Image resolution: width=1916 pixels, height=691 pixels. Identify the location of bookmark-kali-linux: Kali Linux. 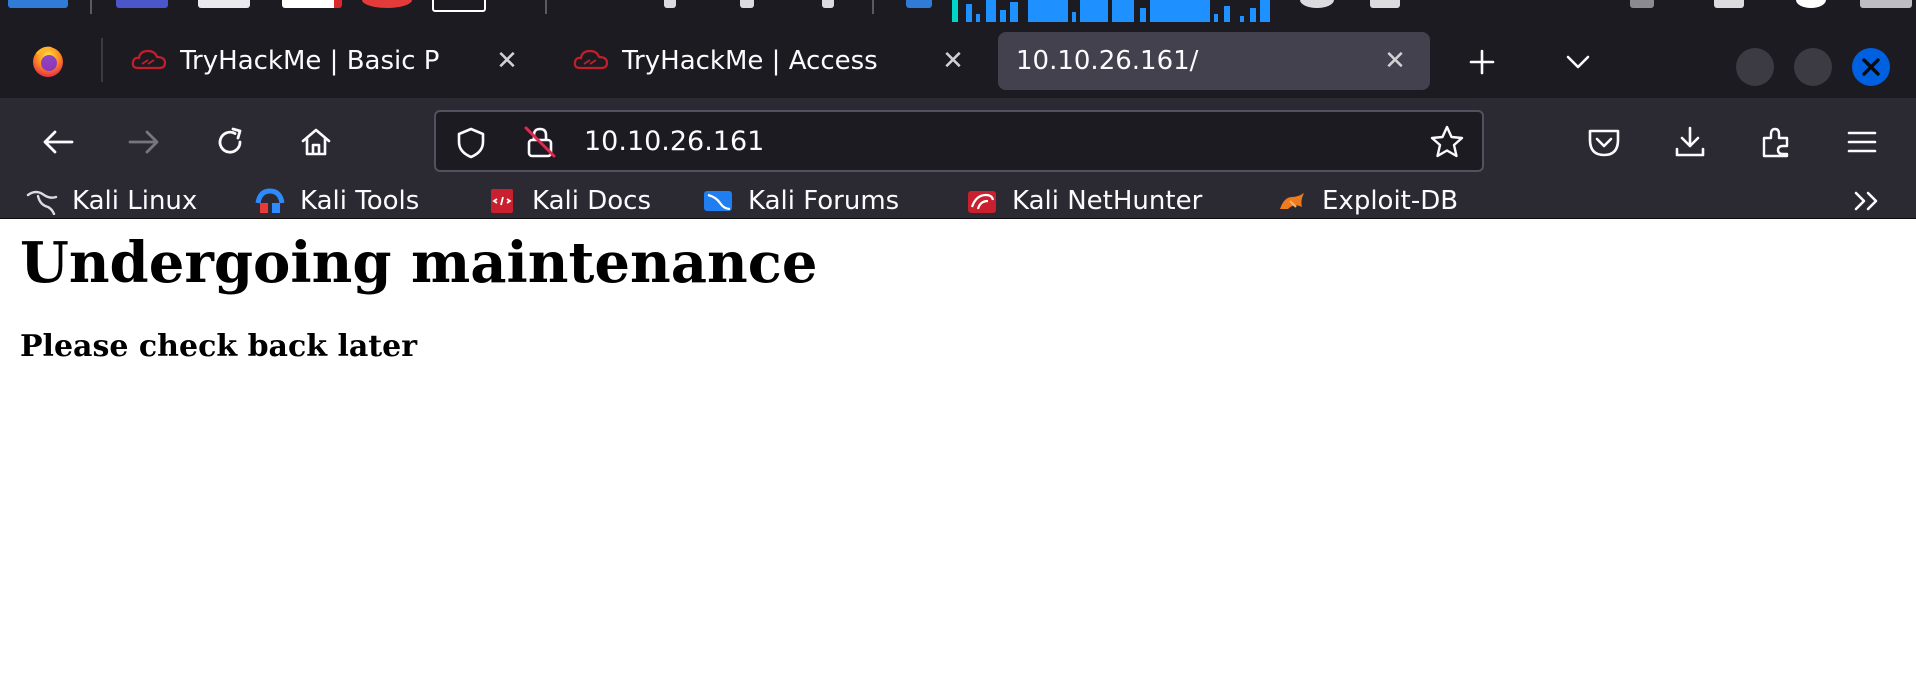
(111, 201).